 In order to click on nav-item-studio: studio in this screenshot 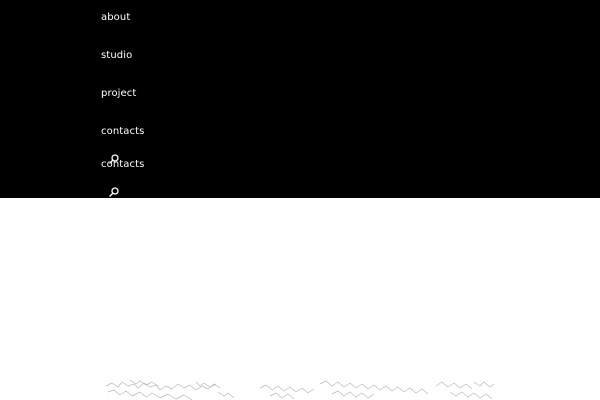, I will do `click(116, 56)`.